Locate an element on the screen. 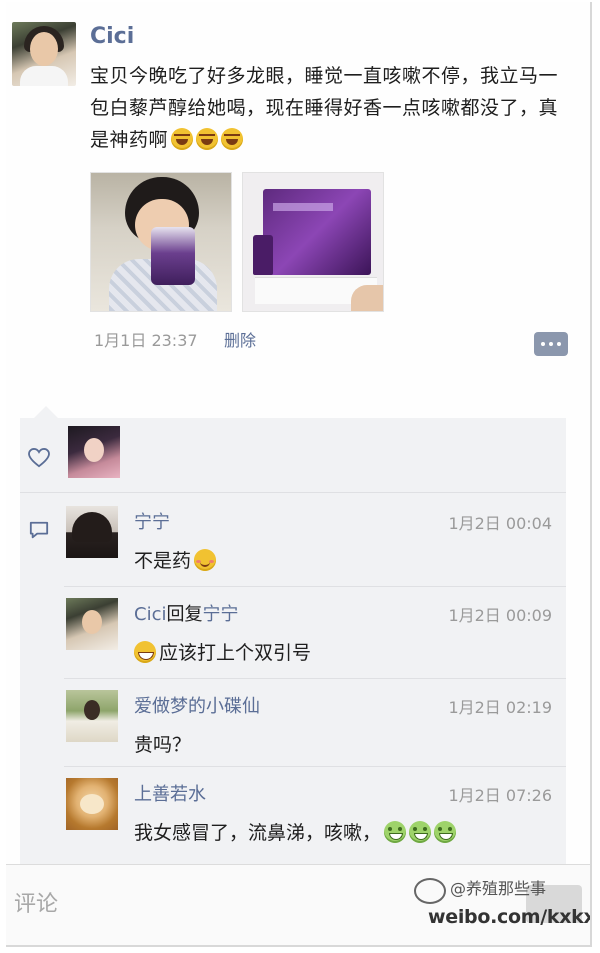  reply-label: 回复 is located at coordinates (184, 614).